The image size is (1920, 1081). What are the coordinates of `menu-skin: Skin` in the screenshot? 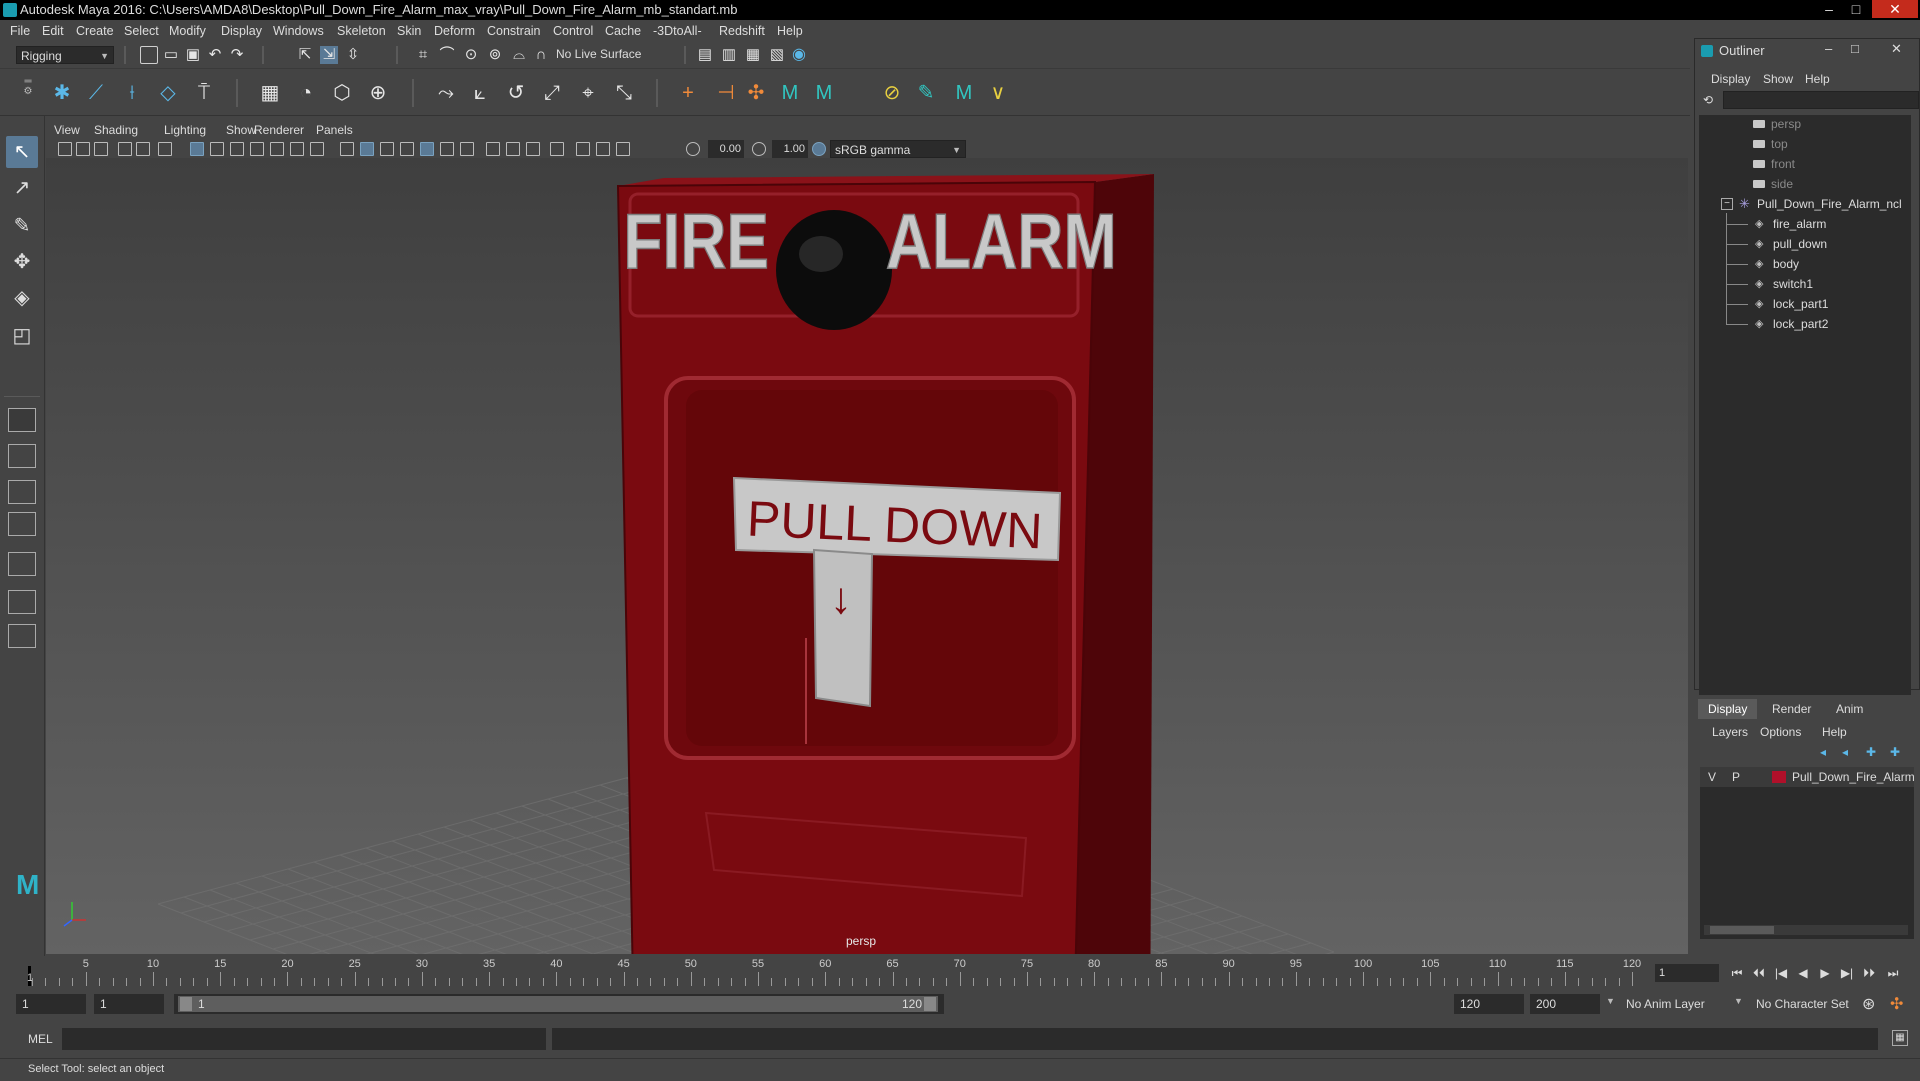 It's located at (409, 31).